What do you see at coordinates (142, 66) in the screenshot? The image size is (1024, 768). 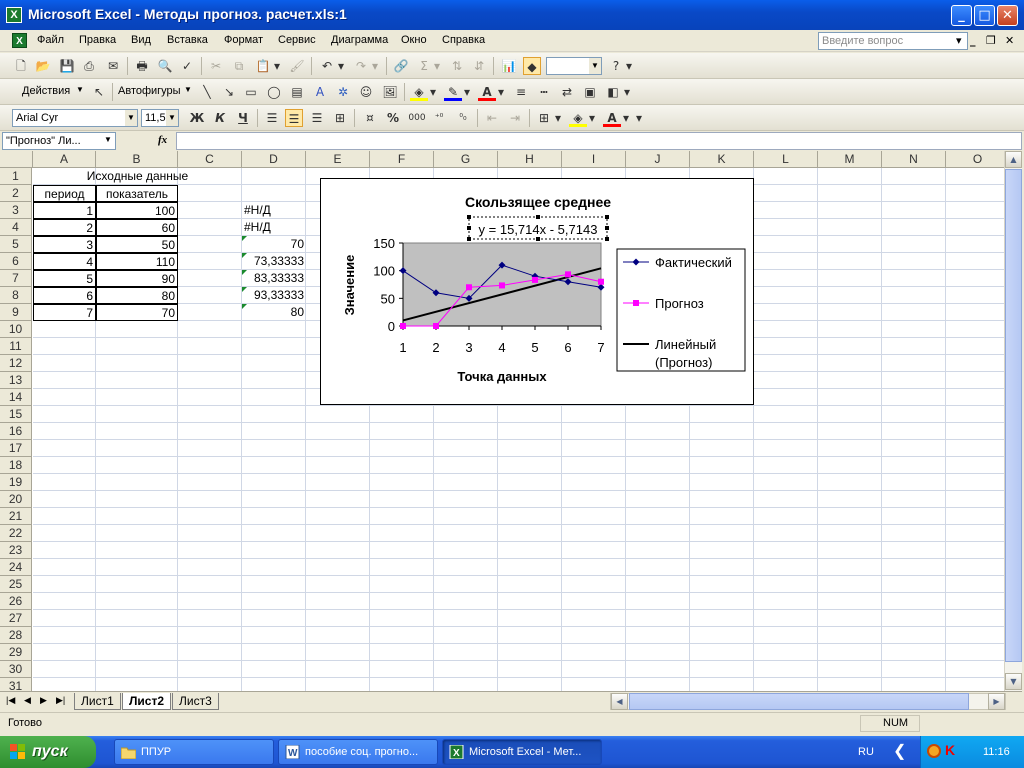 I see `print-icon: 🖶` at bounding box center [142, 66].